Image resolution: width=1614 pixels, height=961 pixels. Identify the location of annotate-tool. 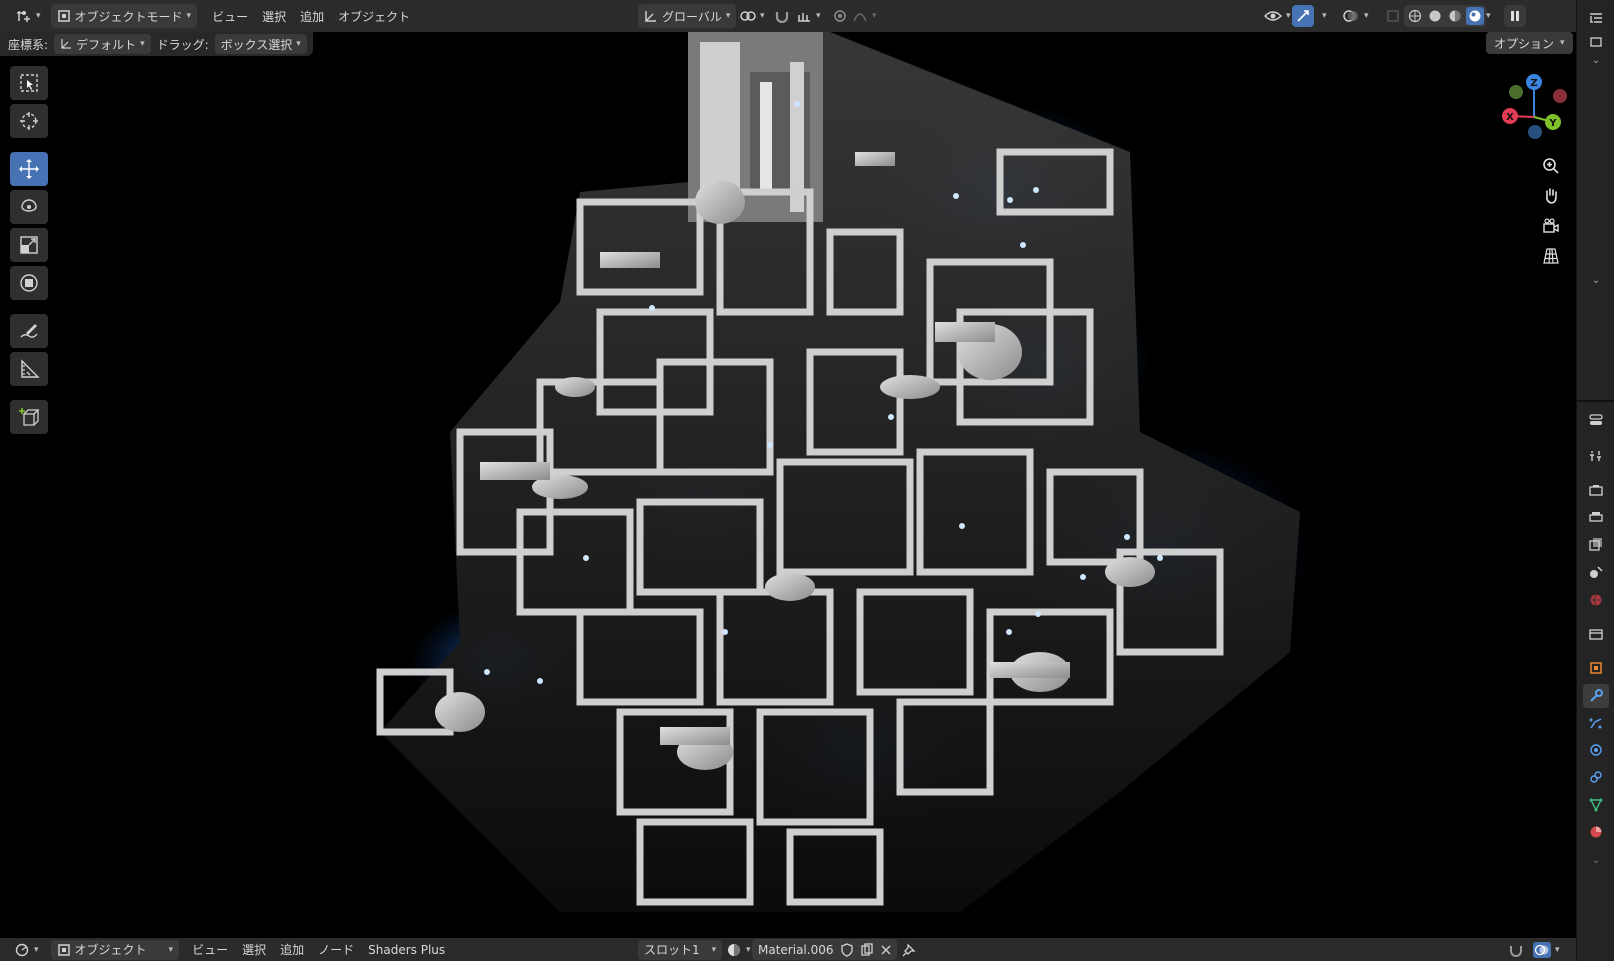
(29, 331).